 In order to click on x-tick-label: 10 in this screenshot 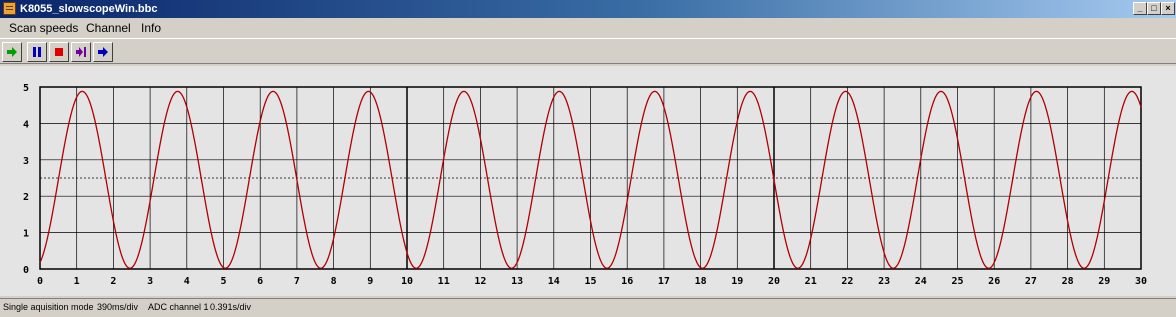, I will do `click(407, 281)`.